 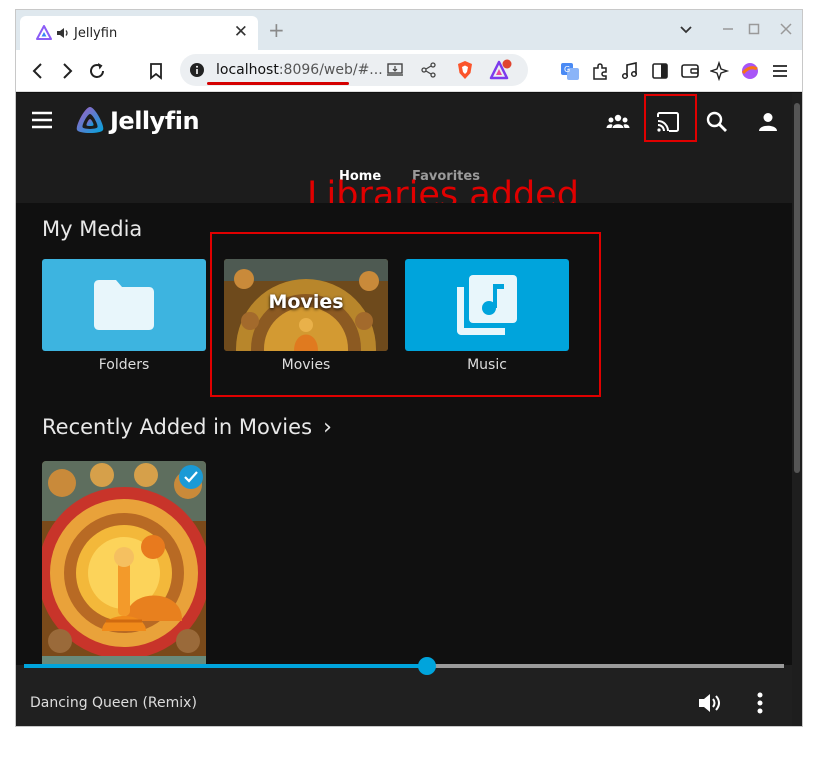 I want to click on page-scrollbar-thumb, so click(x=797, y=288).